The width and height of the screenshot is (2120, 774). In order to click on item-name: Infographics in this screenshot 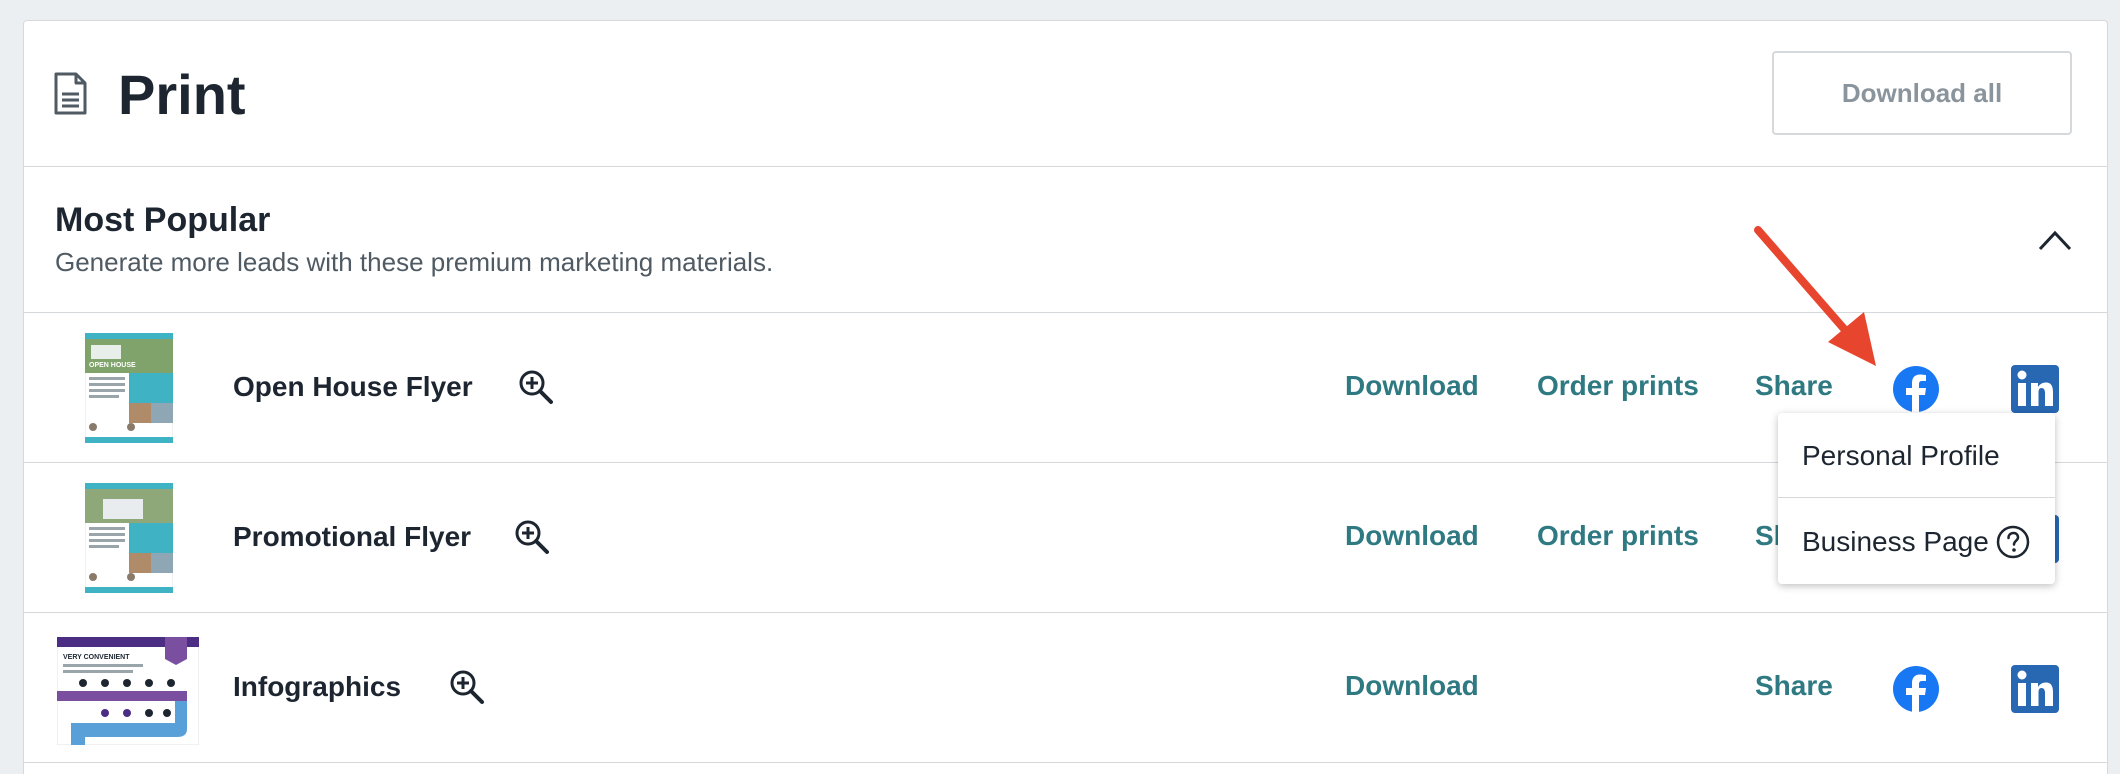, I will do `click(317, 686)`.